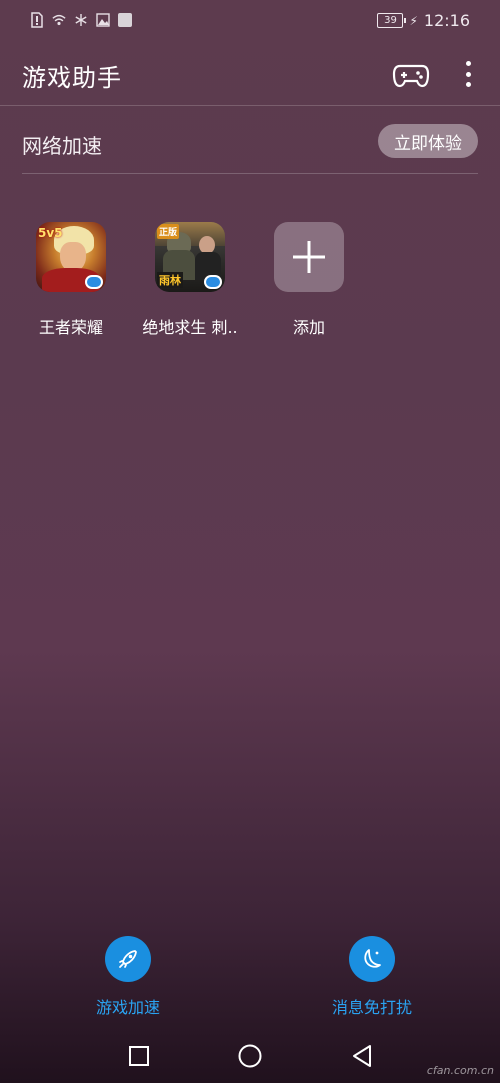 The width and height of the screenshot is (500, 1083). What do you see at coordinates (190, 327) in the screenshot?
I see `game-name: 绝地求生 刺..` at bounding box center [190, 327].